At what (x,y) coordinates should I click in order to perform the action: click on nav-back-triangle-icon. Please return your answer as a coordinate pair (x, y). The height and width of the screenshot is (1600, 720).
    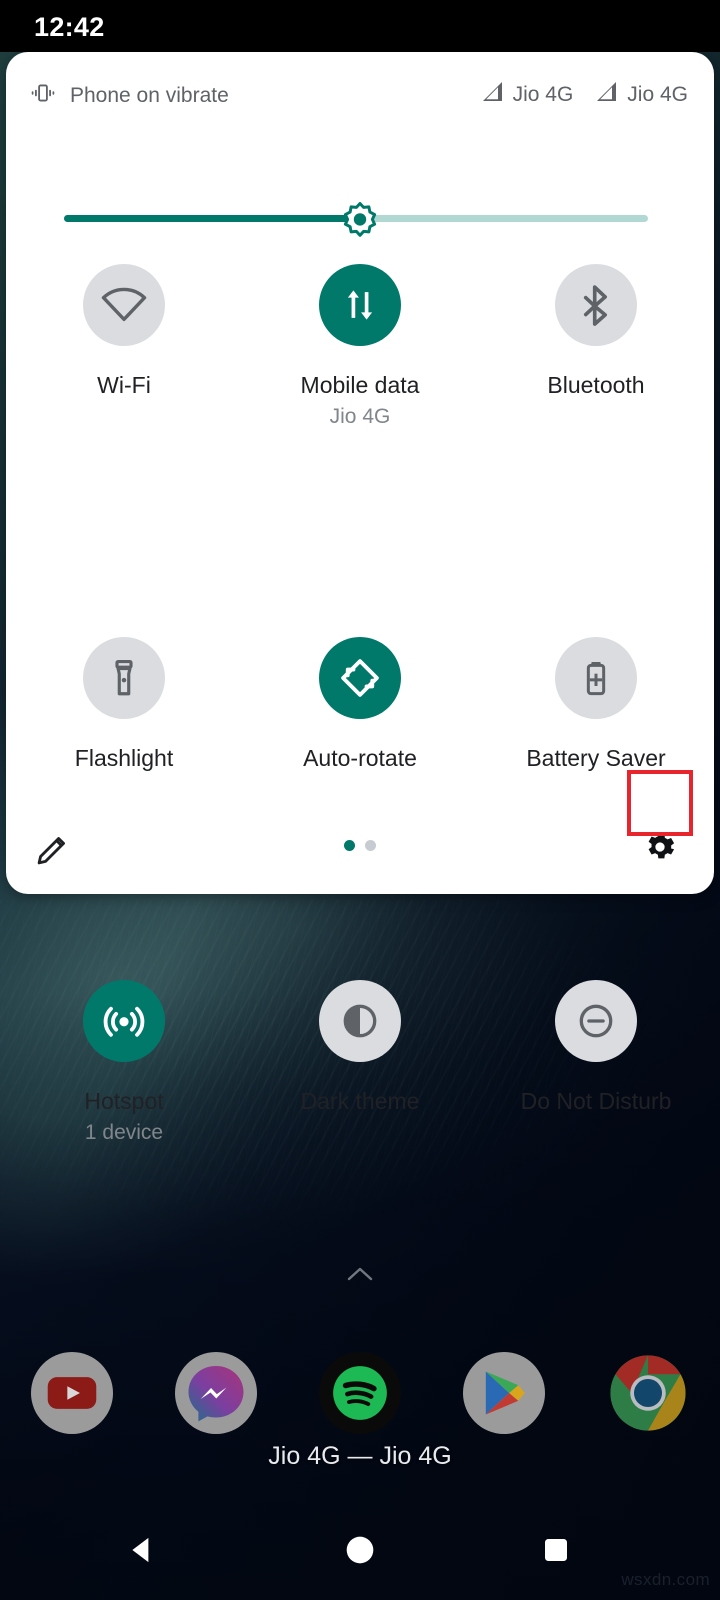
    Looking at the image, I should click on (142, 1550).